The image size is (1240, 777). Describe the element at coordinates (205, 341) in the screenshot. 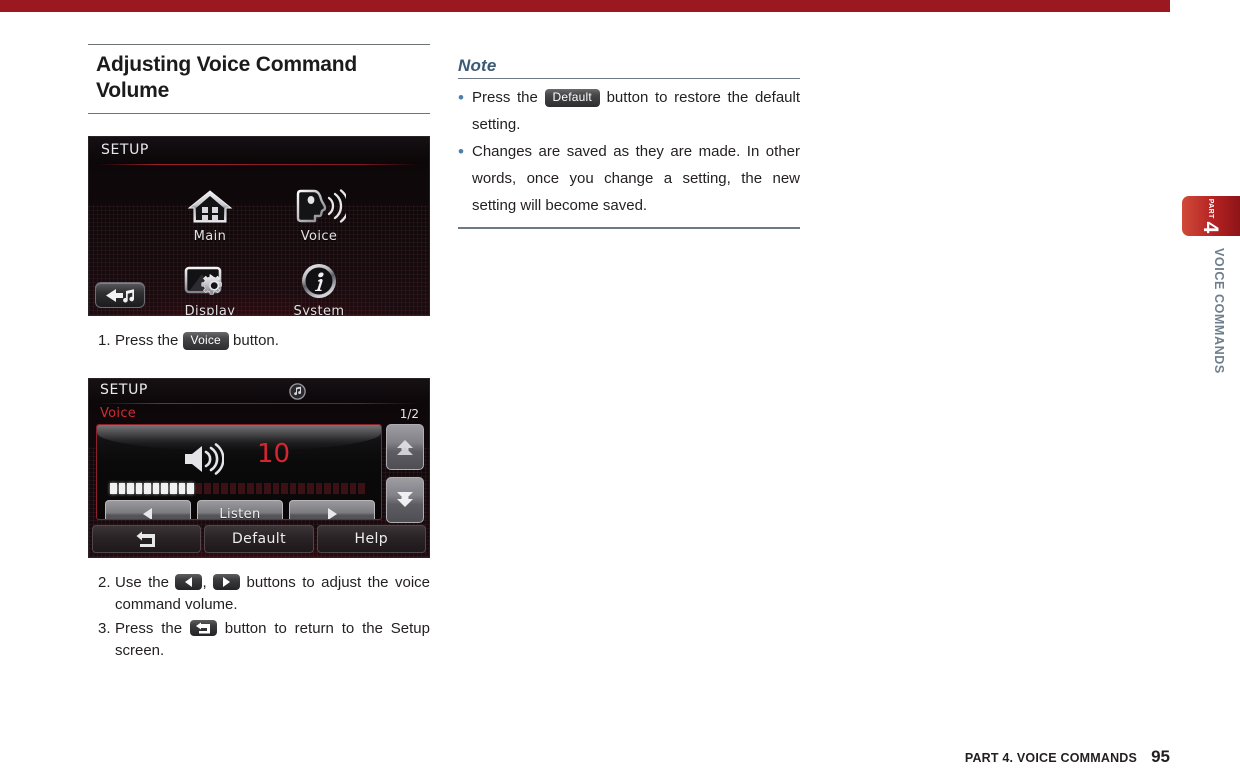

I see `voice-key-chip: Voice` at that location.